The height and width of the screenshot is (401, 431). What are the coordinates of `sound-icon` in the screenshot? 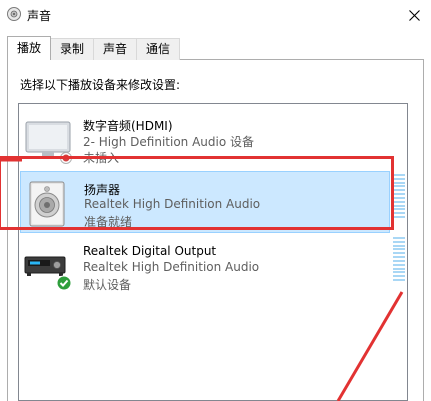 It's located at (14, 14).